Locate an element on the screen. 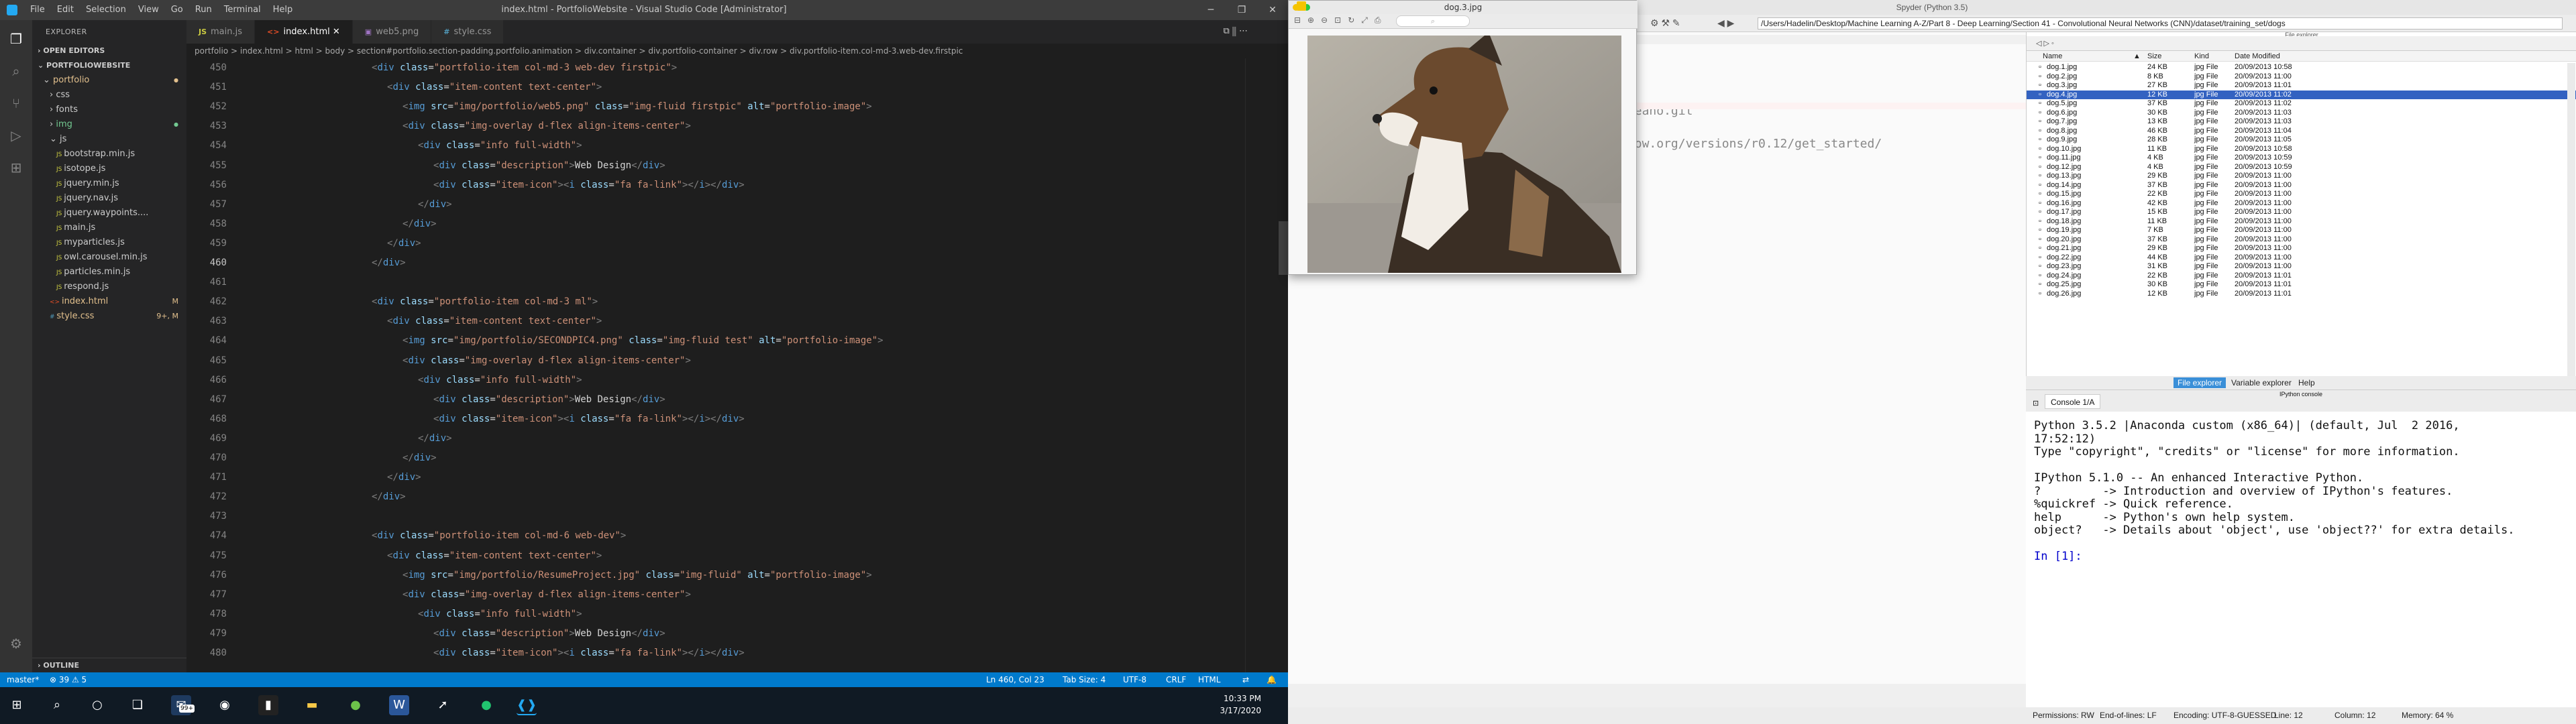  android-icon: ● is located at coordinates (355, 705).